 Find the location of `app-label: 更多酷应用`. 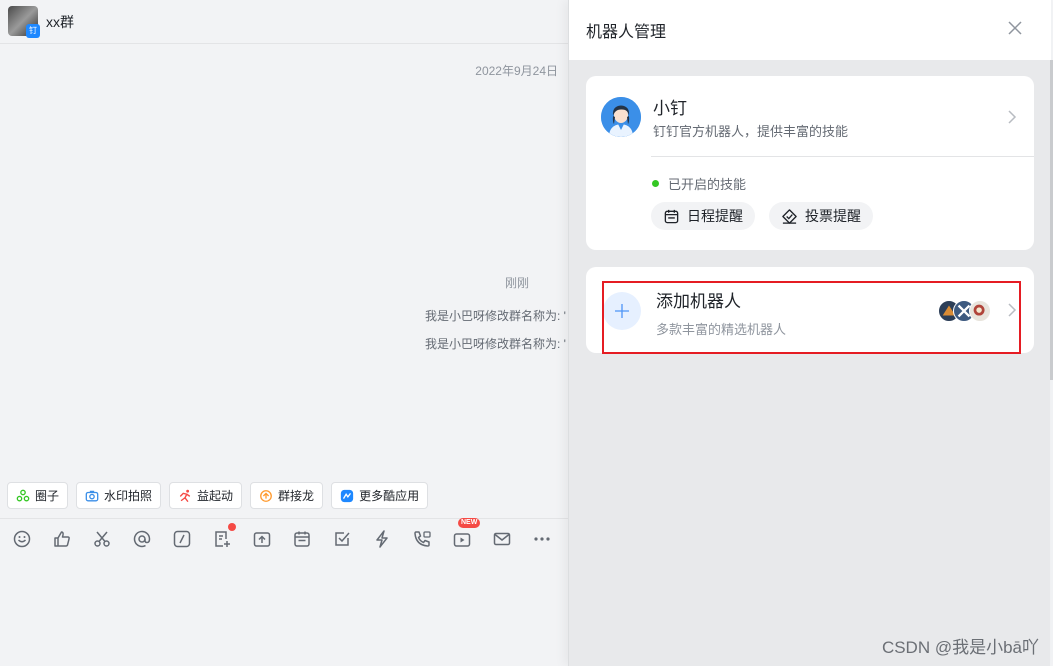

app-label: 更多酷应用 is located at coordinates (389, 496).